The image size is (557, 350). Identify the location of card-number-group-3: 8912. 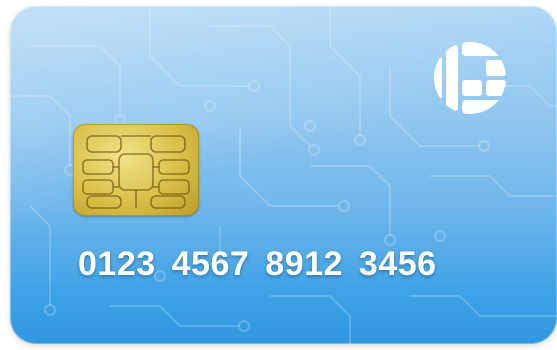
(304, 264).